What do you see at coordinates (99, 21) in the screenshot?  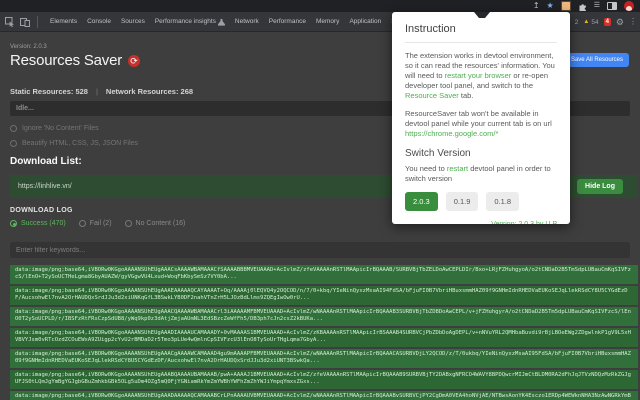 I see `tab-console: Console` at bounding box center [99, 21].